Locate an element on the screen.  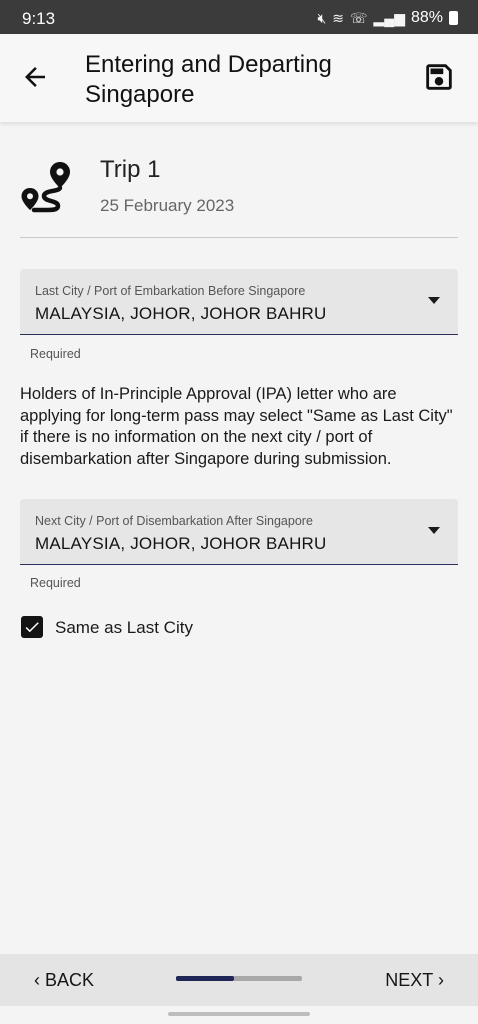
next-button-label: NEXT is located at coordinates (409, 980).